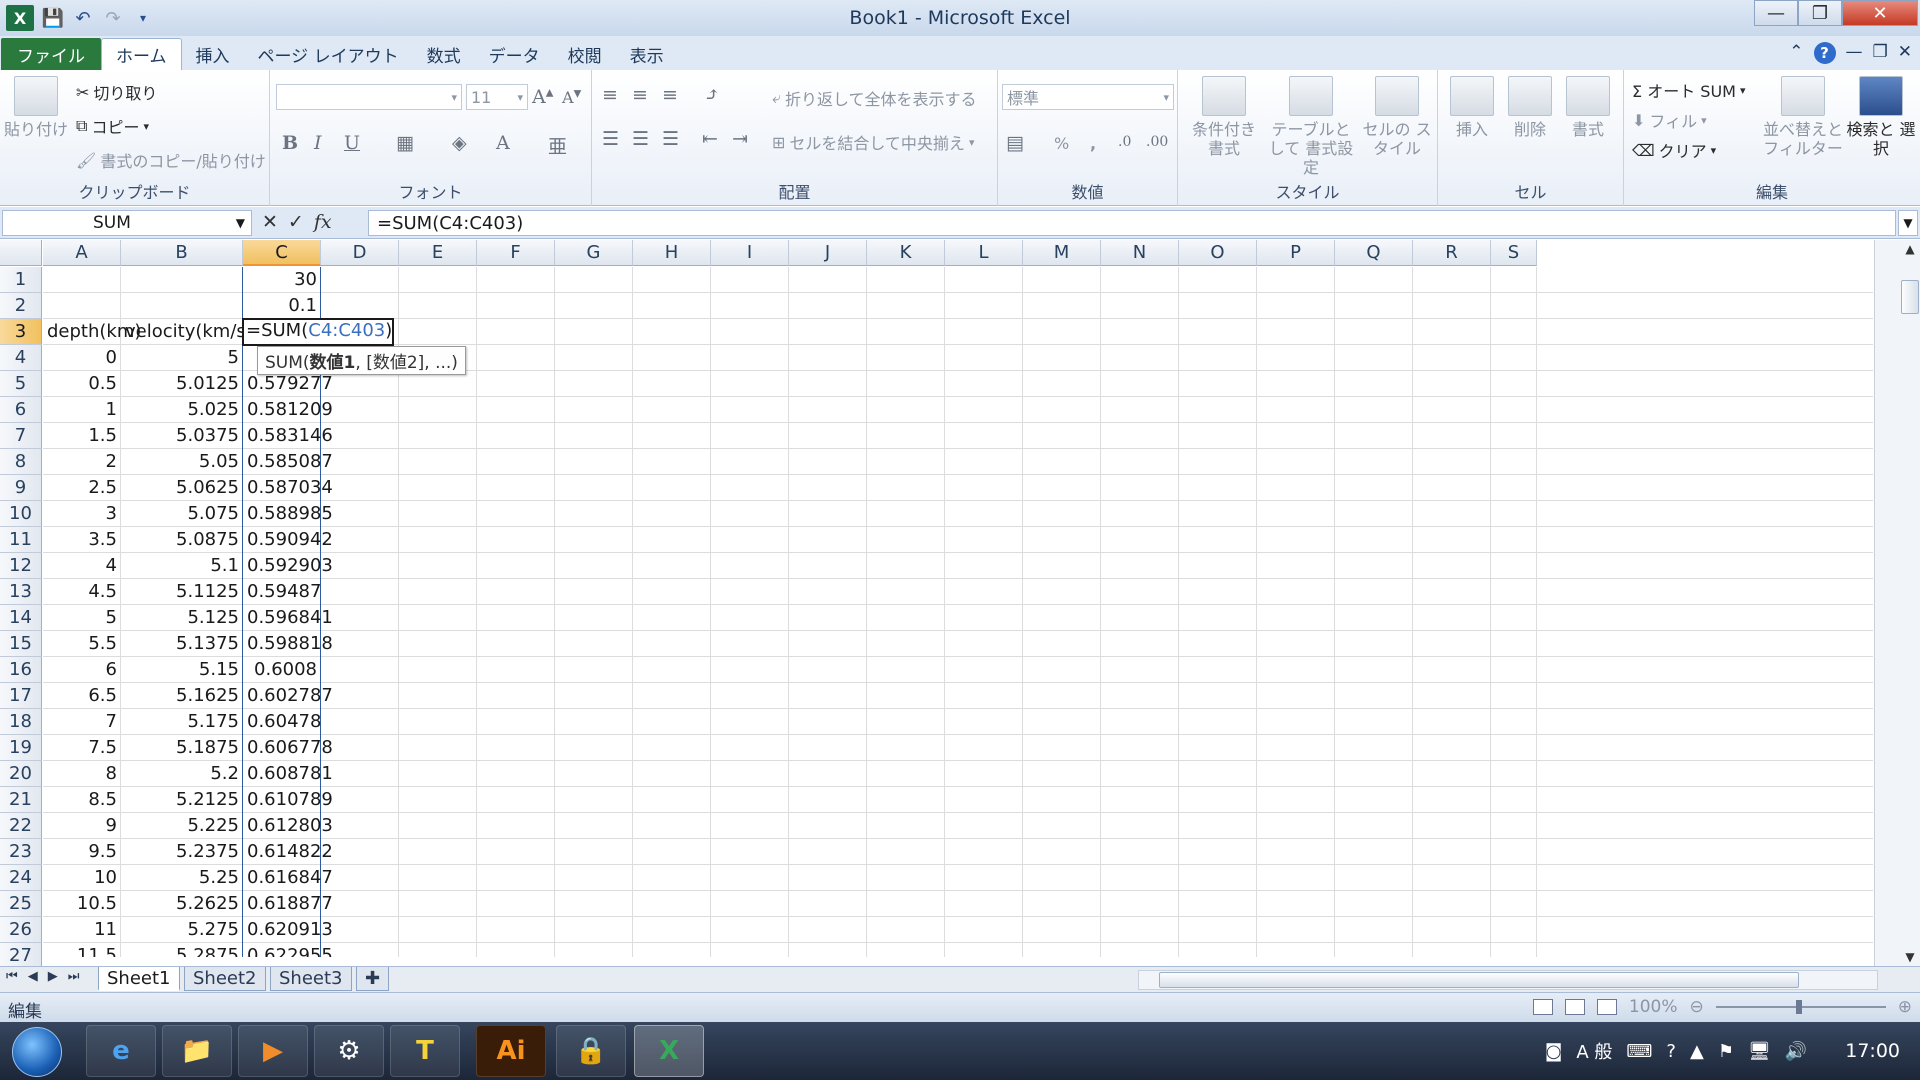 The width and height of the screenshot is (1920, 1080). I want to click on column-header-m: M, so click(1062, 253).